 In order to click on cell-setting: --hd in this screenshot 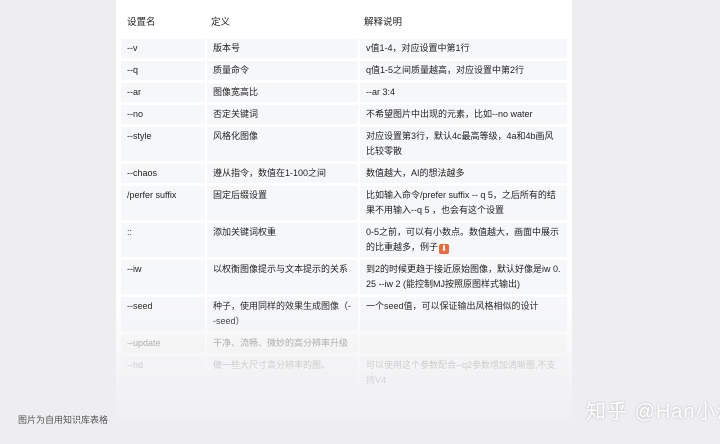, I will do `click(163, 373)`.